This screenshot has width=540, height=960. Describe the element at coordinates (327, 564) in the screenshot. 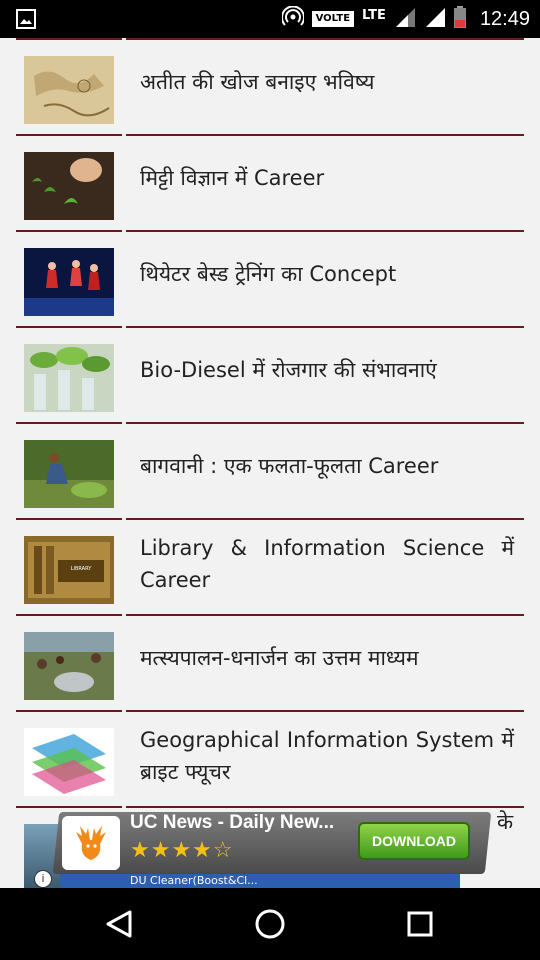

I see `article-title: Library & Information Science में Career` at that location.